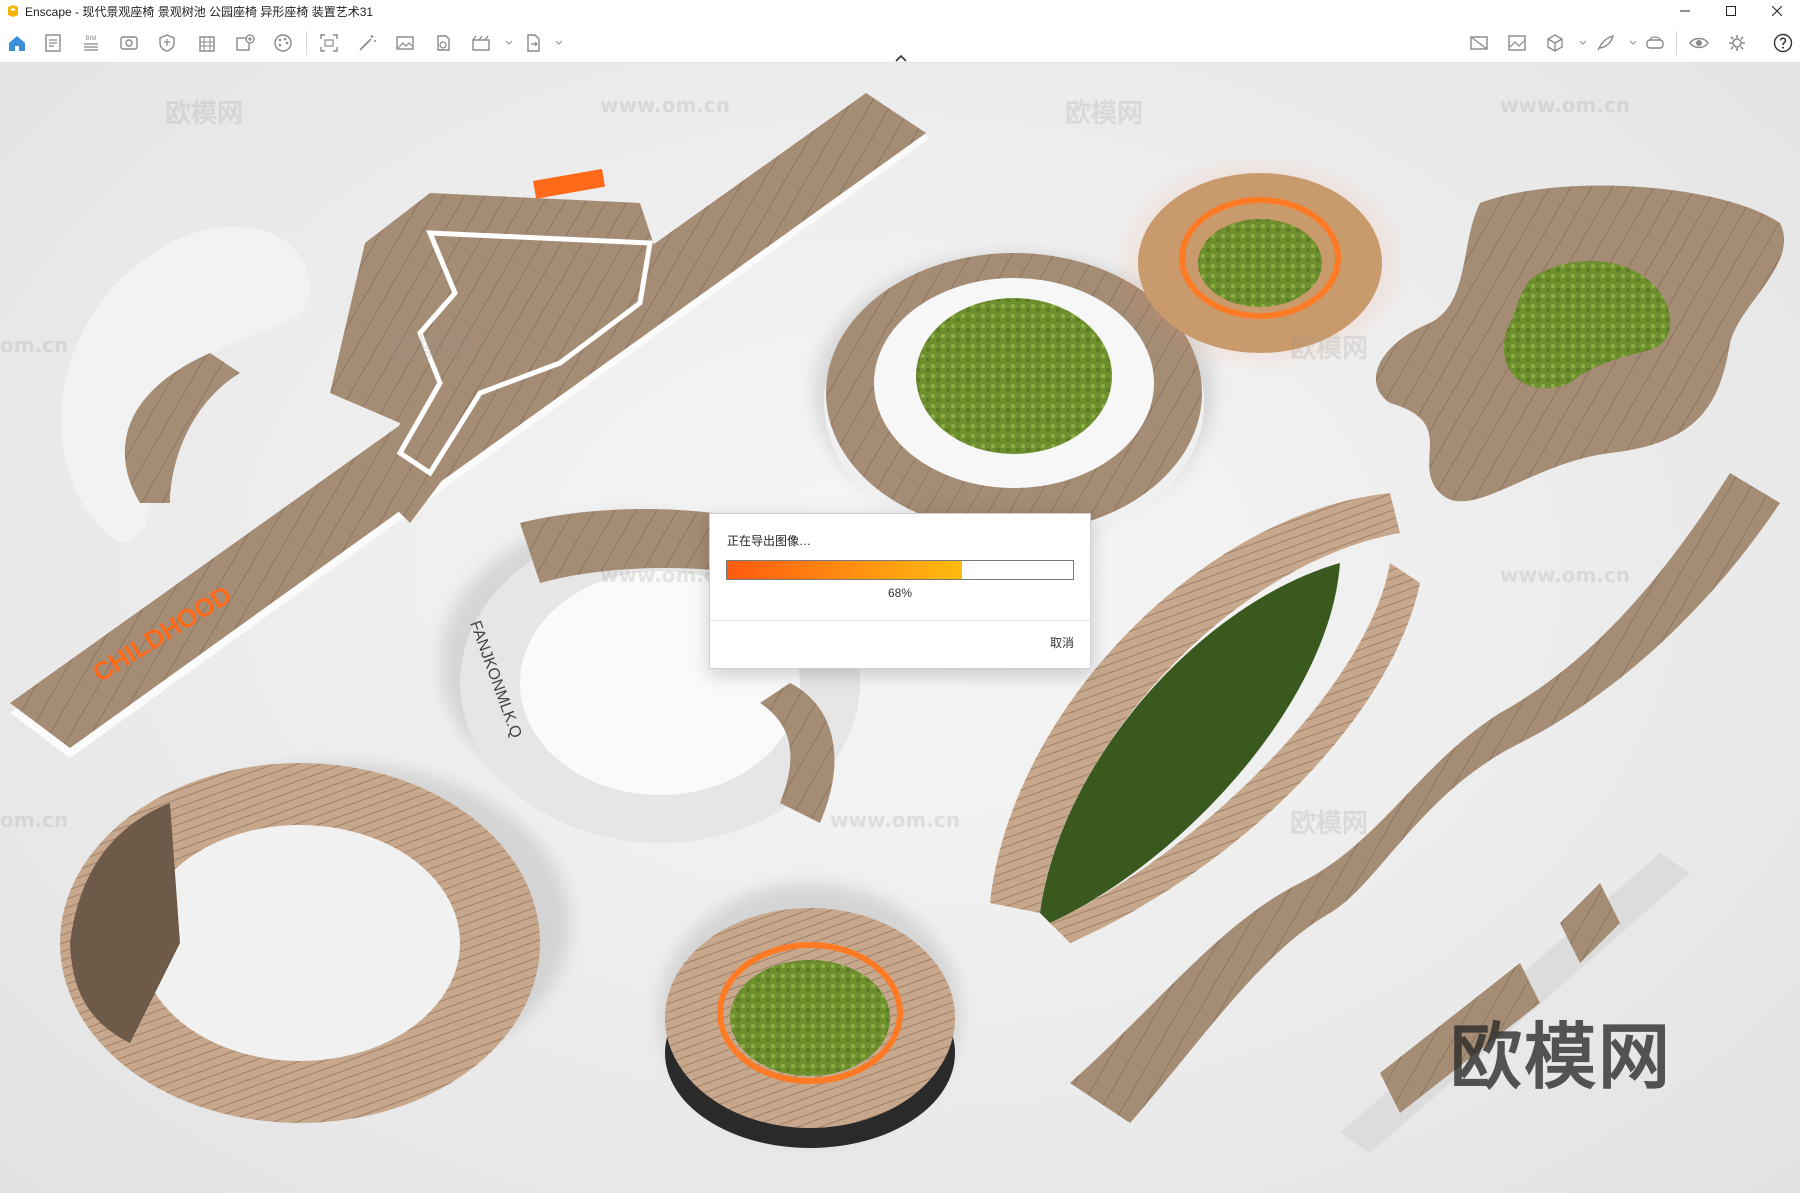  Describe the element at coordinates (1737, 43) in the screenshot. I see `gear-icon` at that location.